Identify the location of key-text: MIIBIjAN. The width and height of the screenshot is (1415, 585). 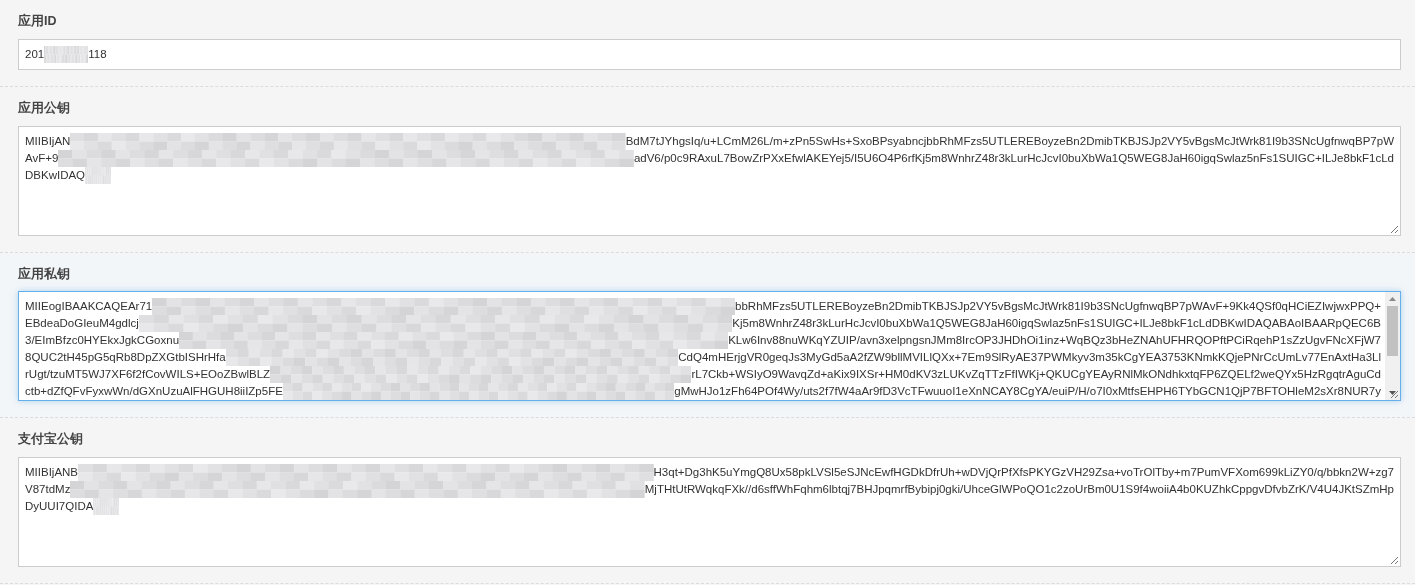
(48, 141).